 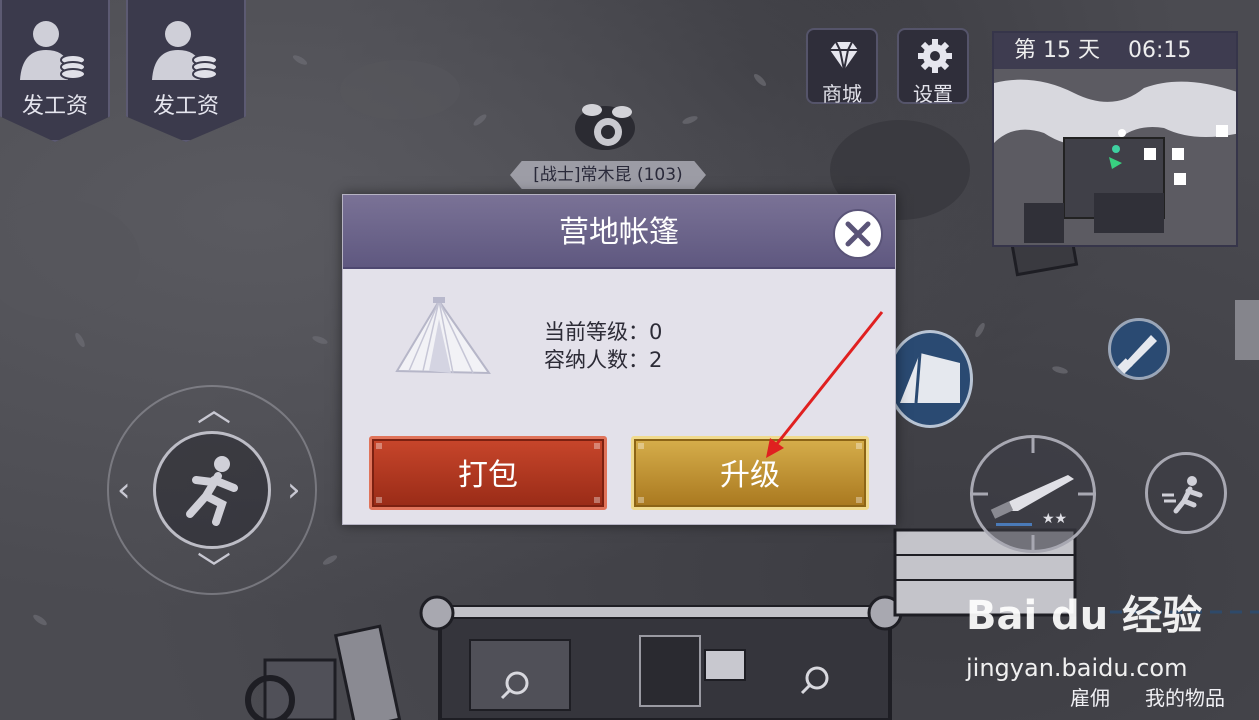 What do you see at coordinates (1077, 668) in the screenshot?
I see `baidu-watermark-url: jingyan.baidu.com` at bounding box center [1077, 668].